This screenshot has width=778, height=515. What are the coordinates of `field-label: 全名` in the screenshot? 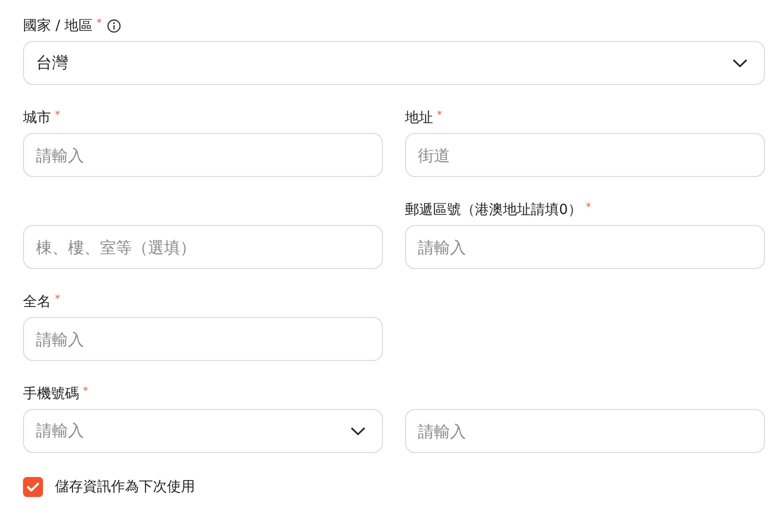 It's located at (37, 302).